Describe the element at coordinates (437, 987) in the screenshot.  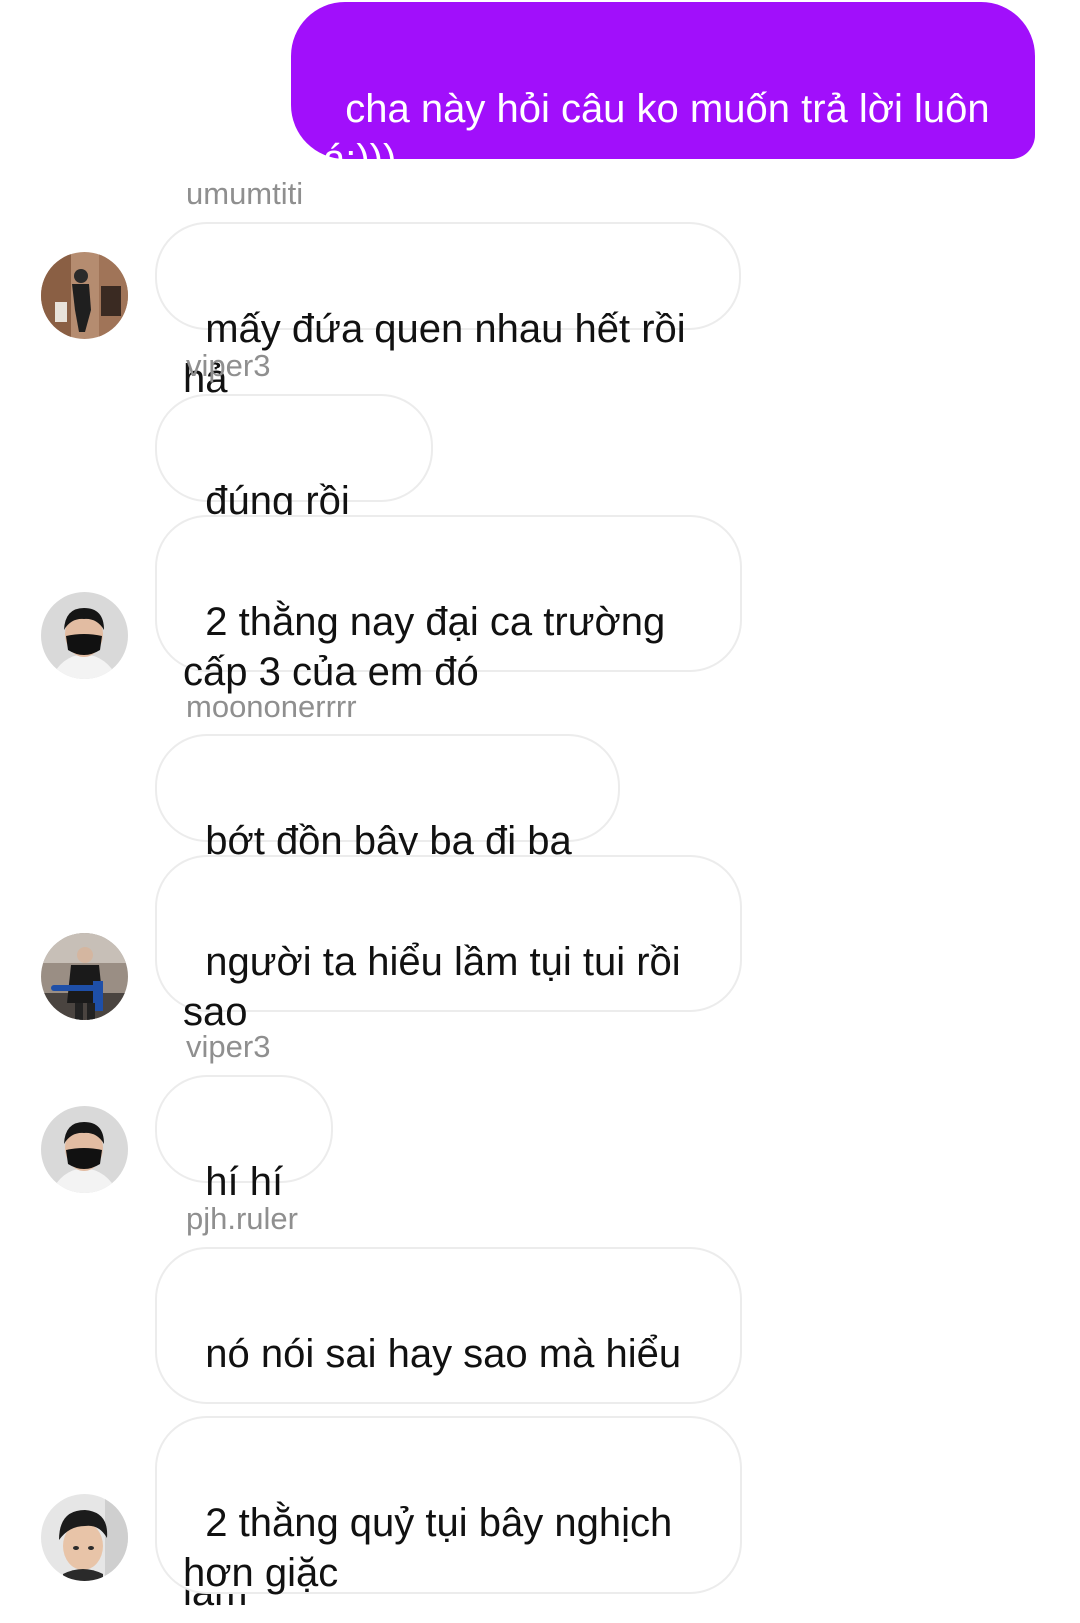
I see `message-text: người ta hiểu lầm tụi tui rồi sao` at that location.